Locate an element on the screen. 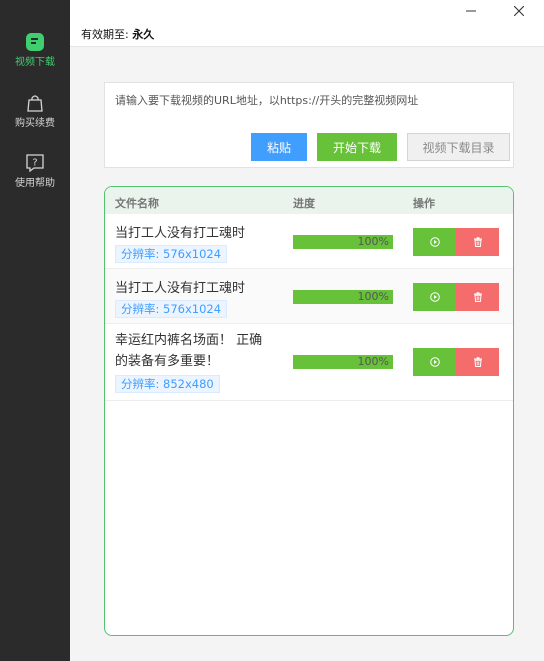 This screenshot has height=661, width=544. list-header: 文件名称 进度 操作 is located at coordinates (309, 200).